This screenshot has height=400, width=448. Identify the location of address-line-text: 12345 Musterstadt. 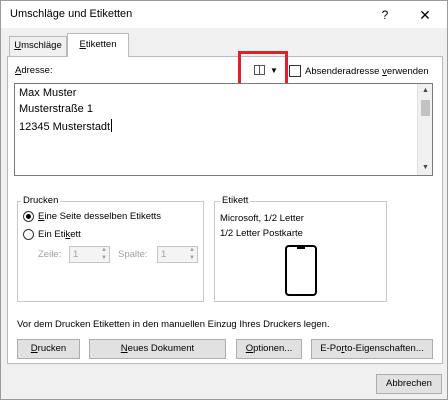
(65, 127).